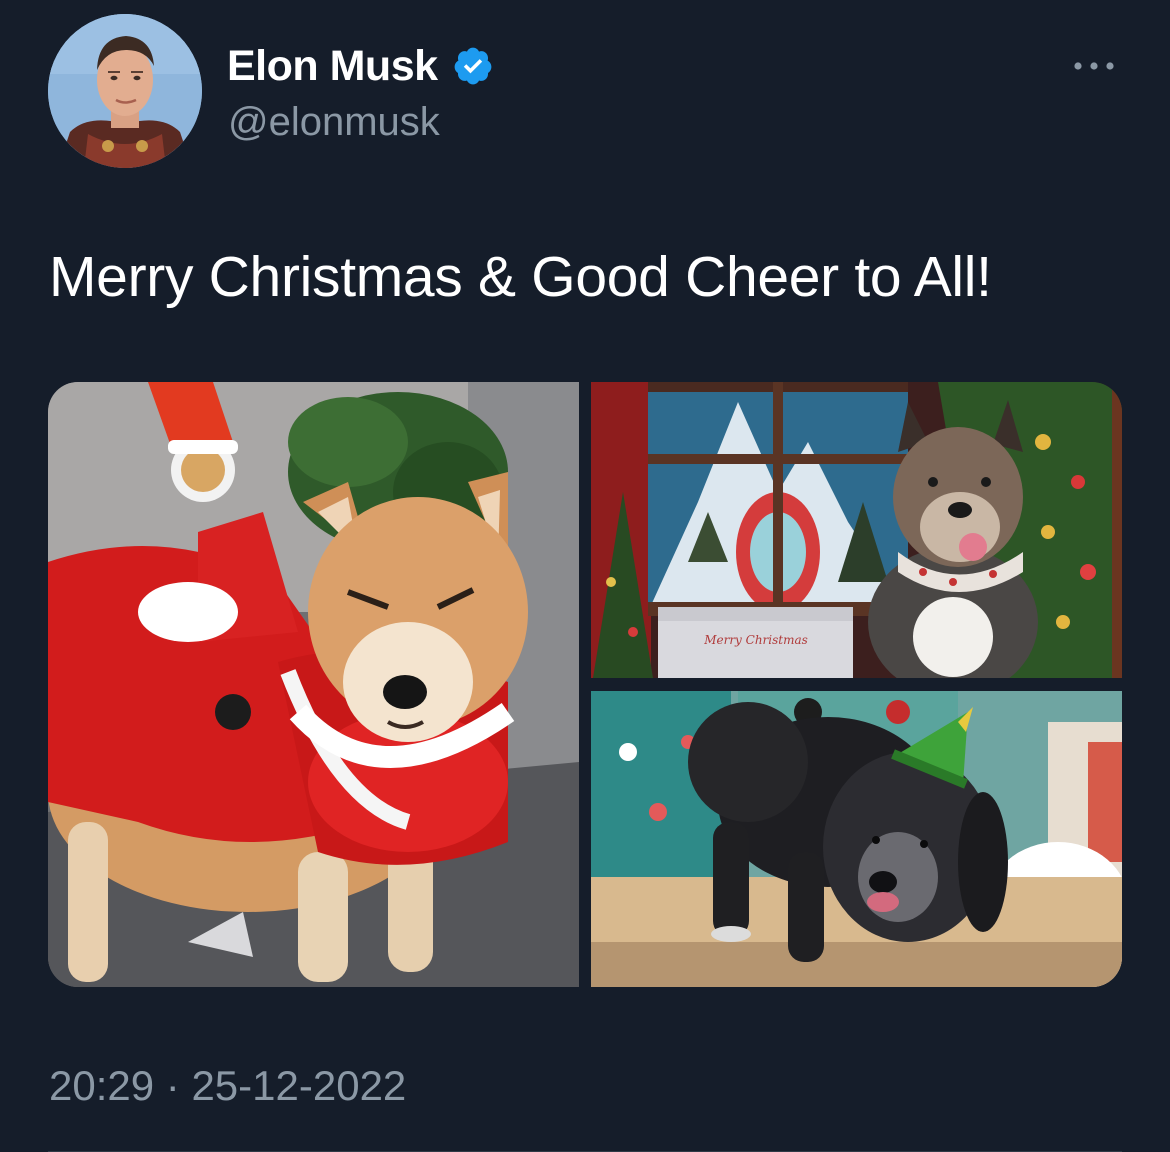 The height and width of the screenshot is (1152, 1170). What do you see at coordinates (856, 539) in the screenshot?
I see `media-image-akita: Merry Christmas` at bounding box center [856, 539].